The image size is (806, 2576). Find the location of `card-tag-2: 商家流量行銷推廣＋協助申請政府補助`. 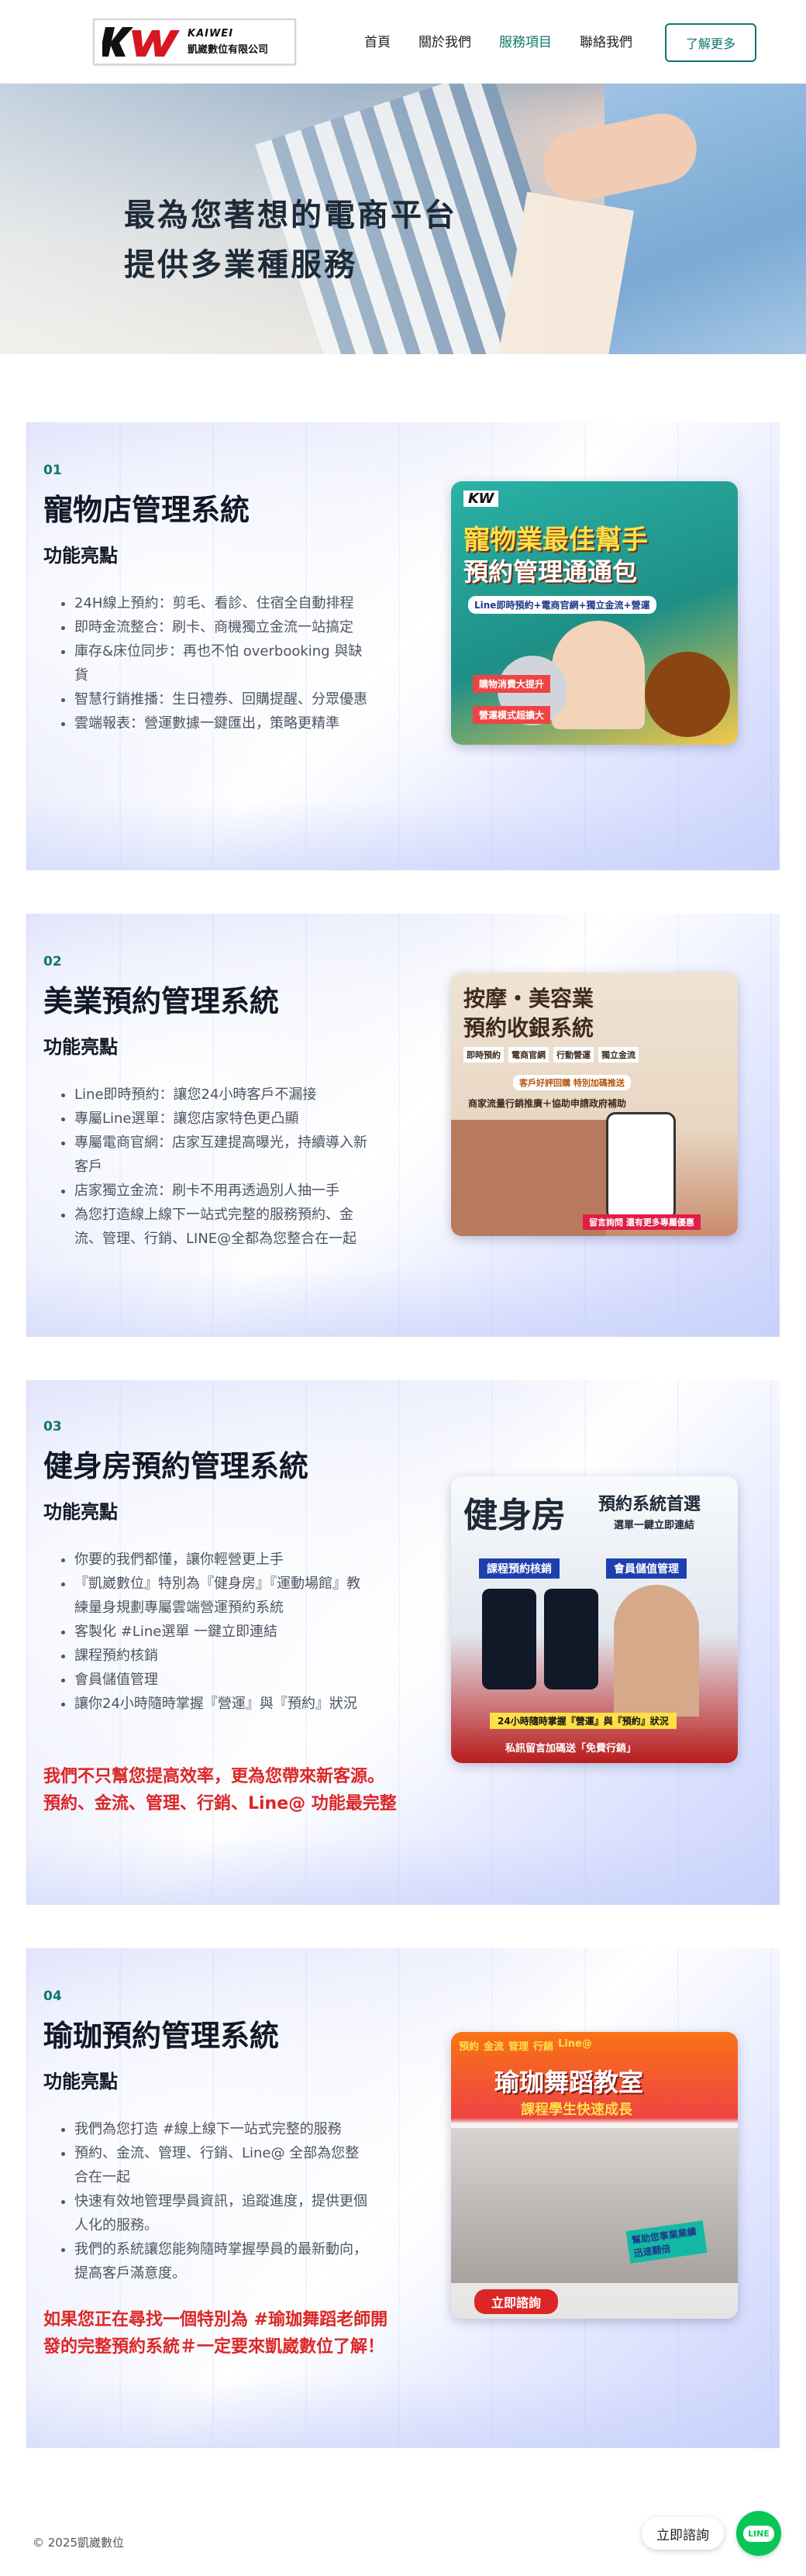

card-tag-2: 商家流量行銷推廣＋協助申請政府補助 is located at coordinates (547, 1103).